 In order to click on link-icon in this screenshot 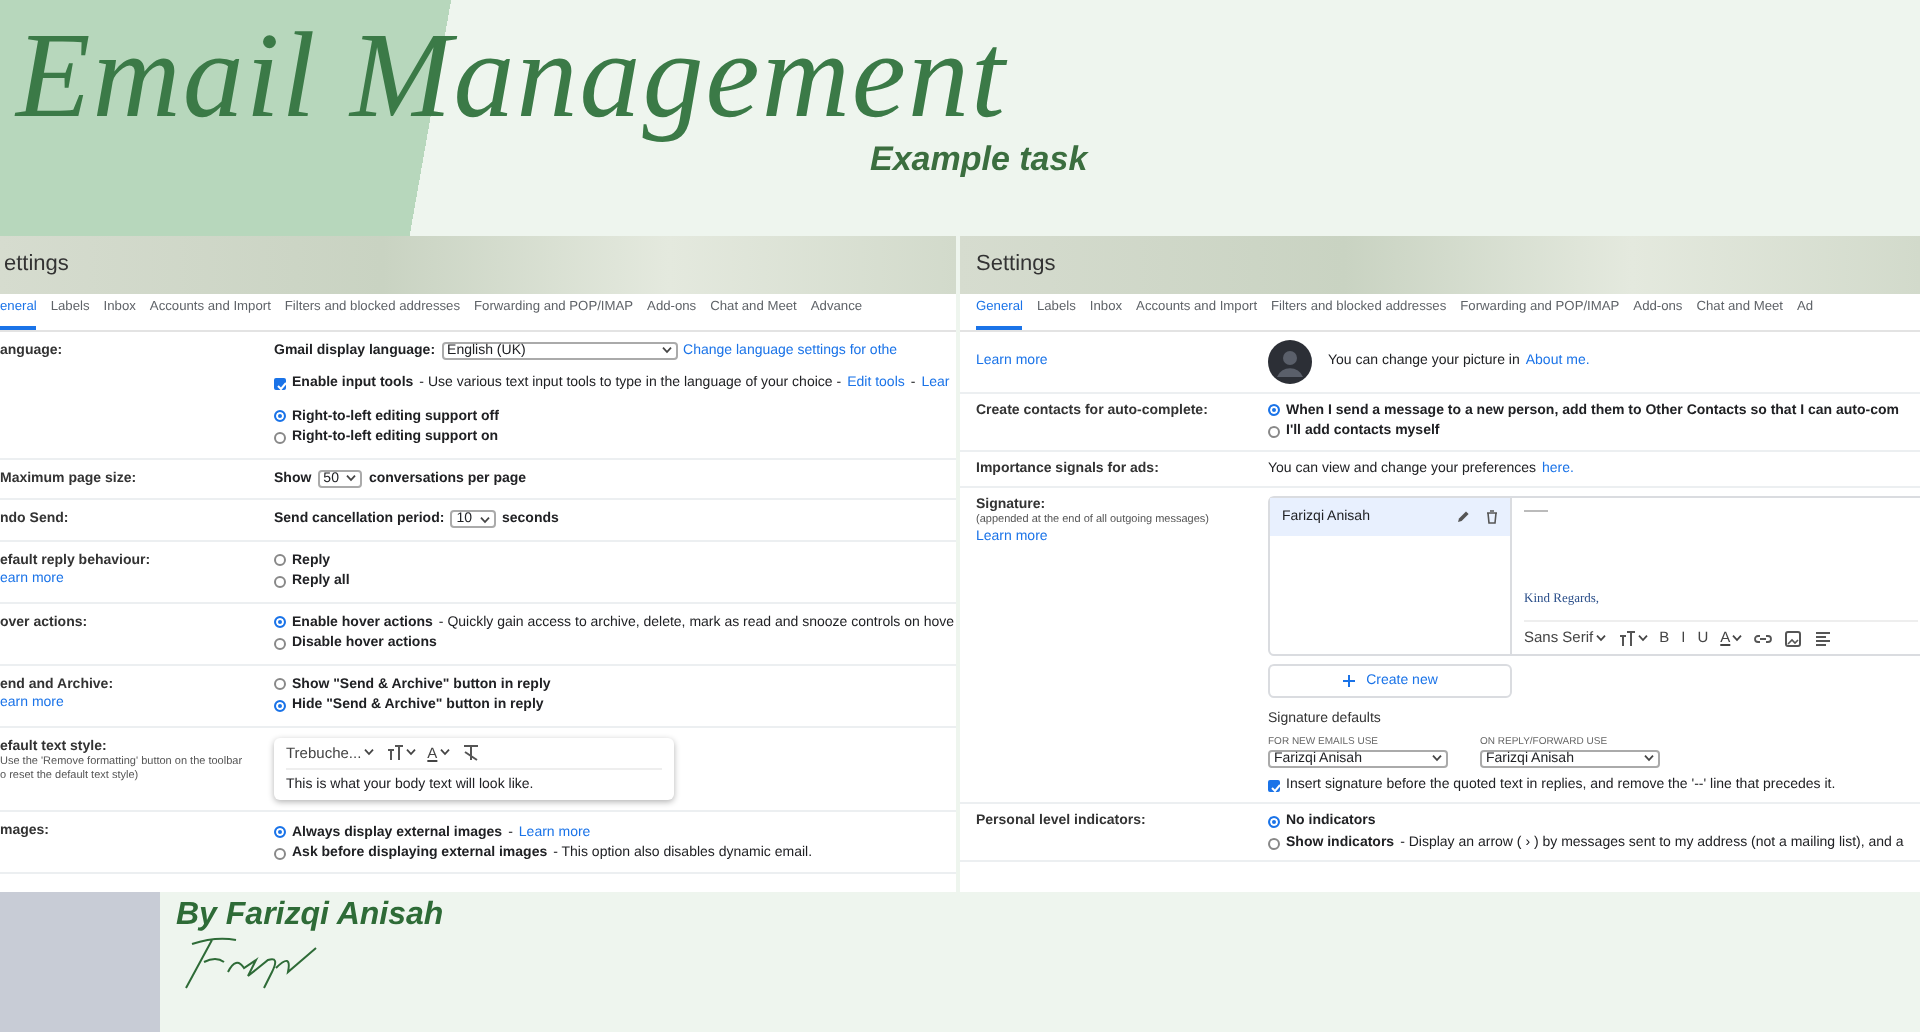, I will do `click(1763, 638)`.